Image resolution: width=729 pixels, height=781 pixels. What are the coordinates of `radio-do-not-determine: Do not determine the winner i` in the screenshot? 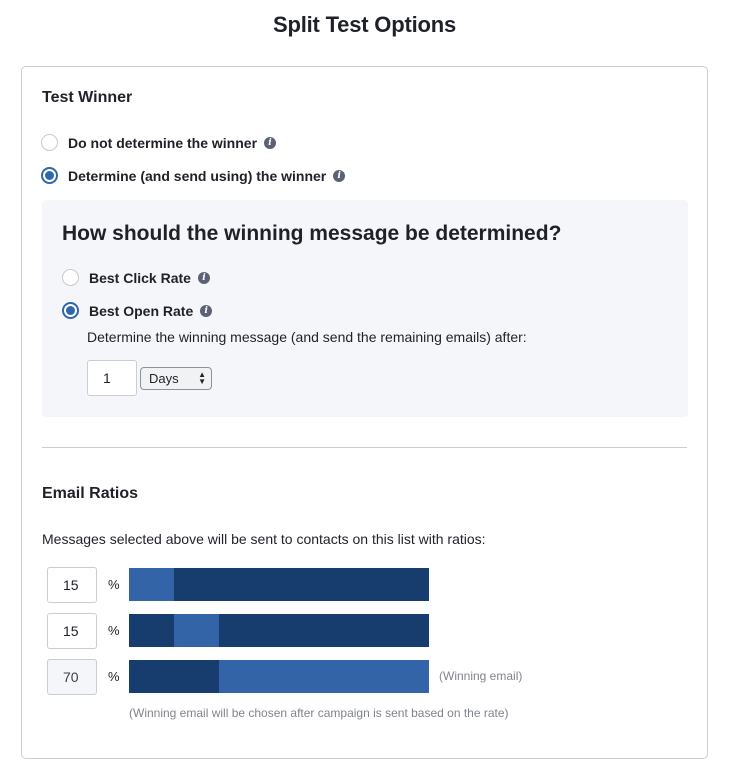 It's located at (159, 142).